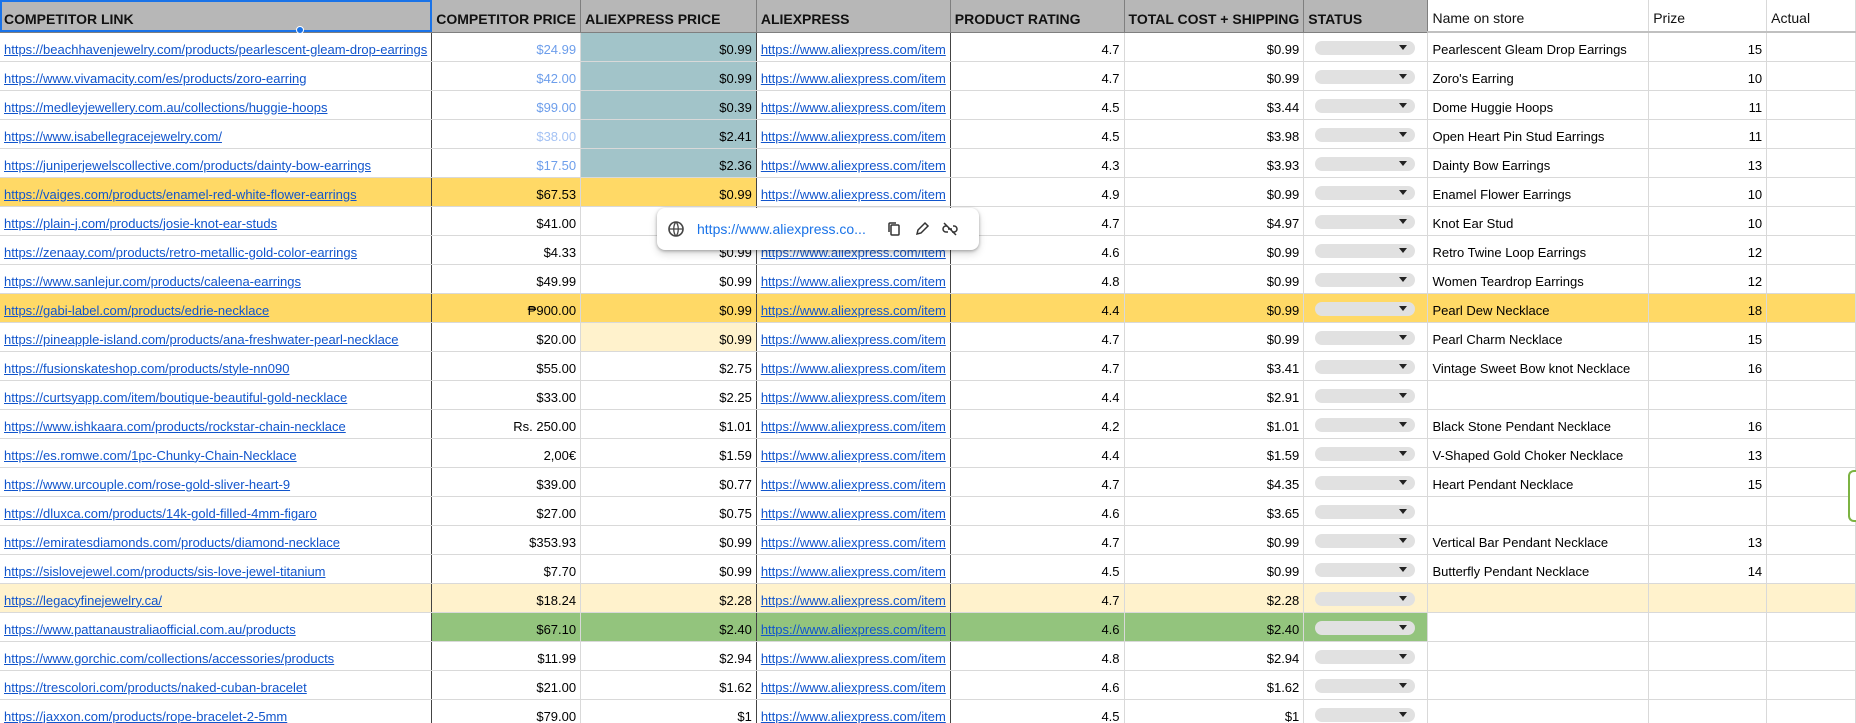 This screenshot has width=1856, height=723. I want to click on header-total-cost: TOTAL COST + SHIPPING, so click(1214, 16).